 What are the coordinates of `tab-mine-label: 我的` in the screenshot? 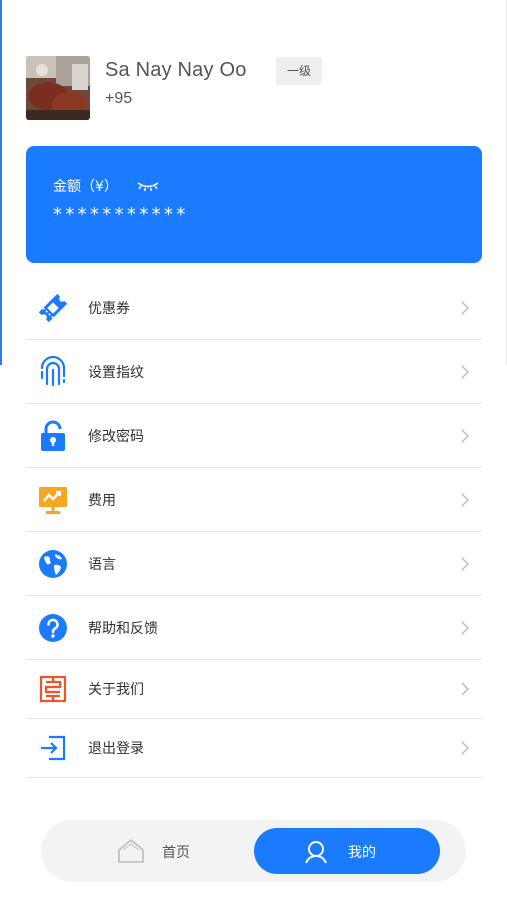 It's located at (362, 853).